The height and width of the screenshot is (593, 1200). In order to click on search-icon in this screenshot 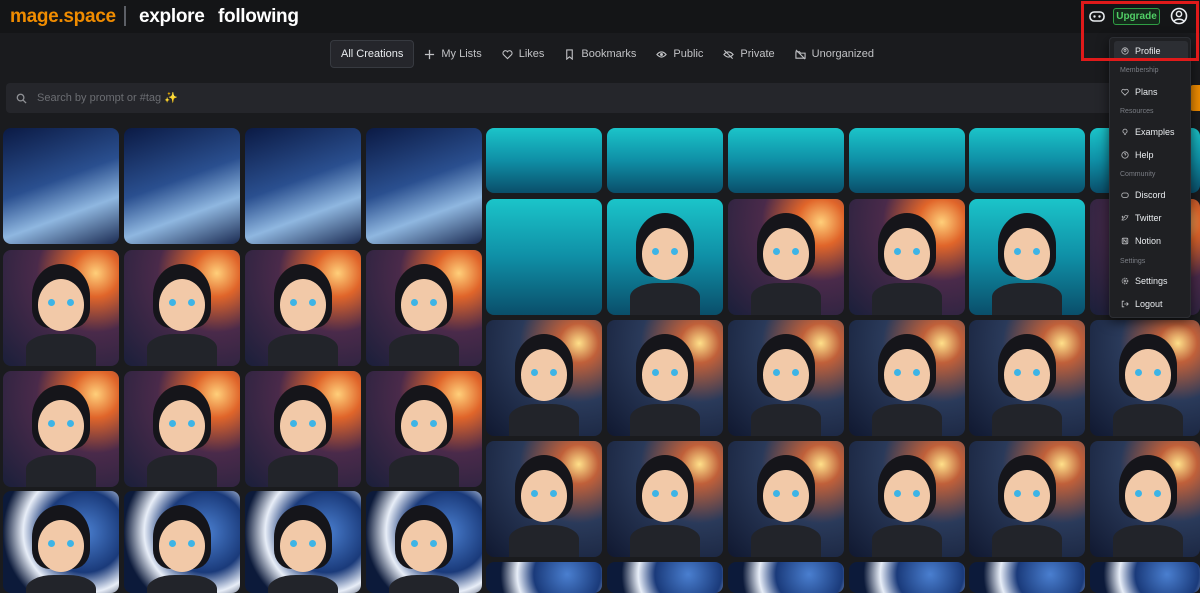, I will do `click(21, 98)`.